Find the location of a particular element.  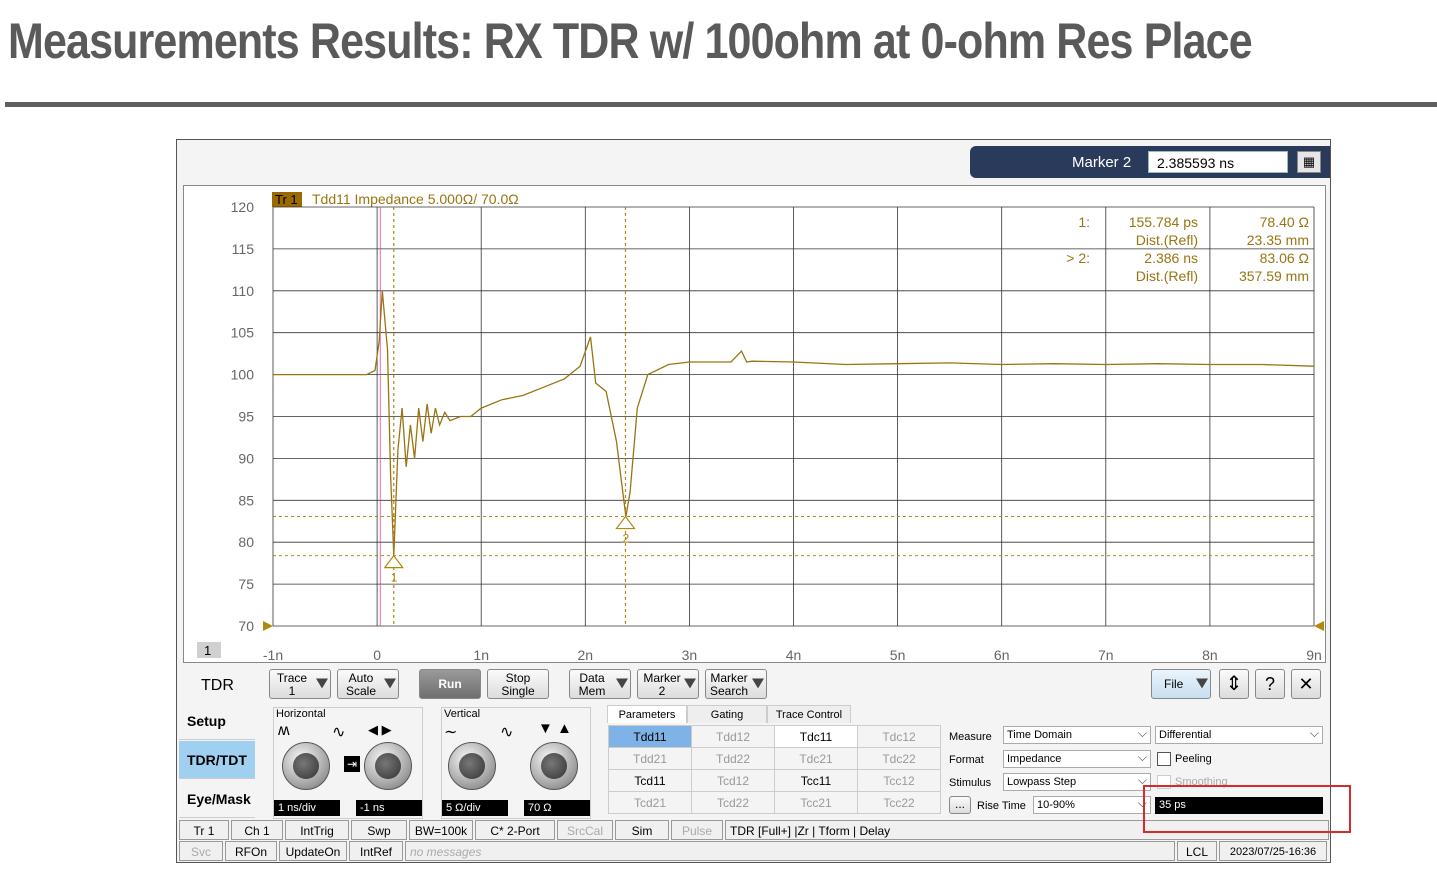

marker-readout-value: 78.40 Ω is located at coordinates (1284, 222).